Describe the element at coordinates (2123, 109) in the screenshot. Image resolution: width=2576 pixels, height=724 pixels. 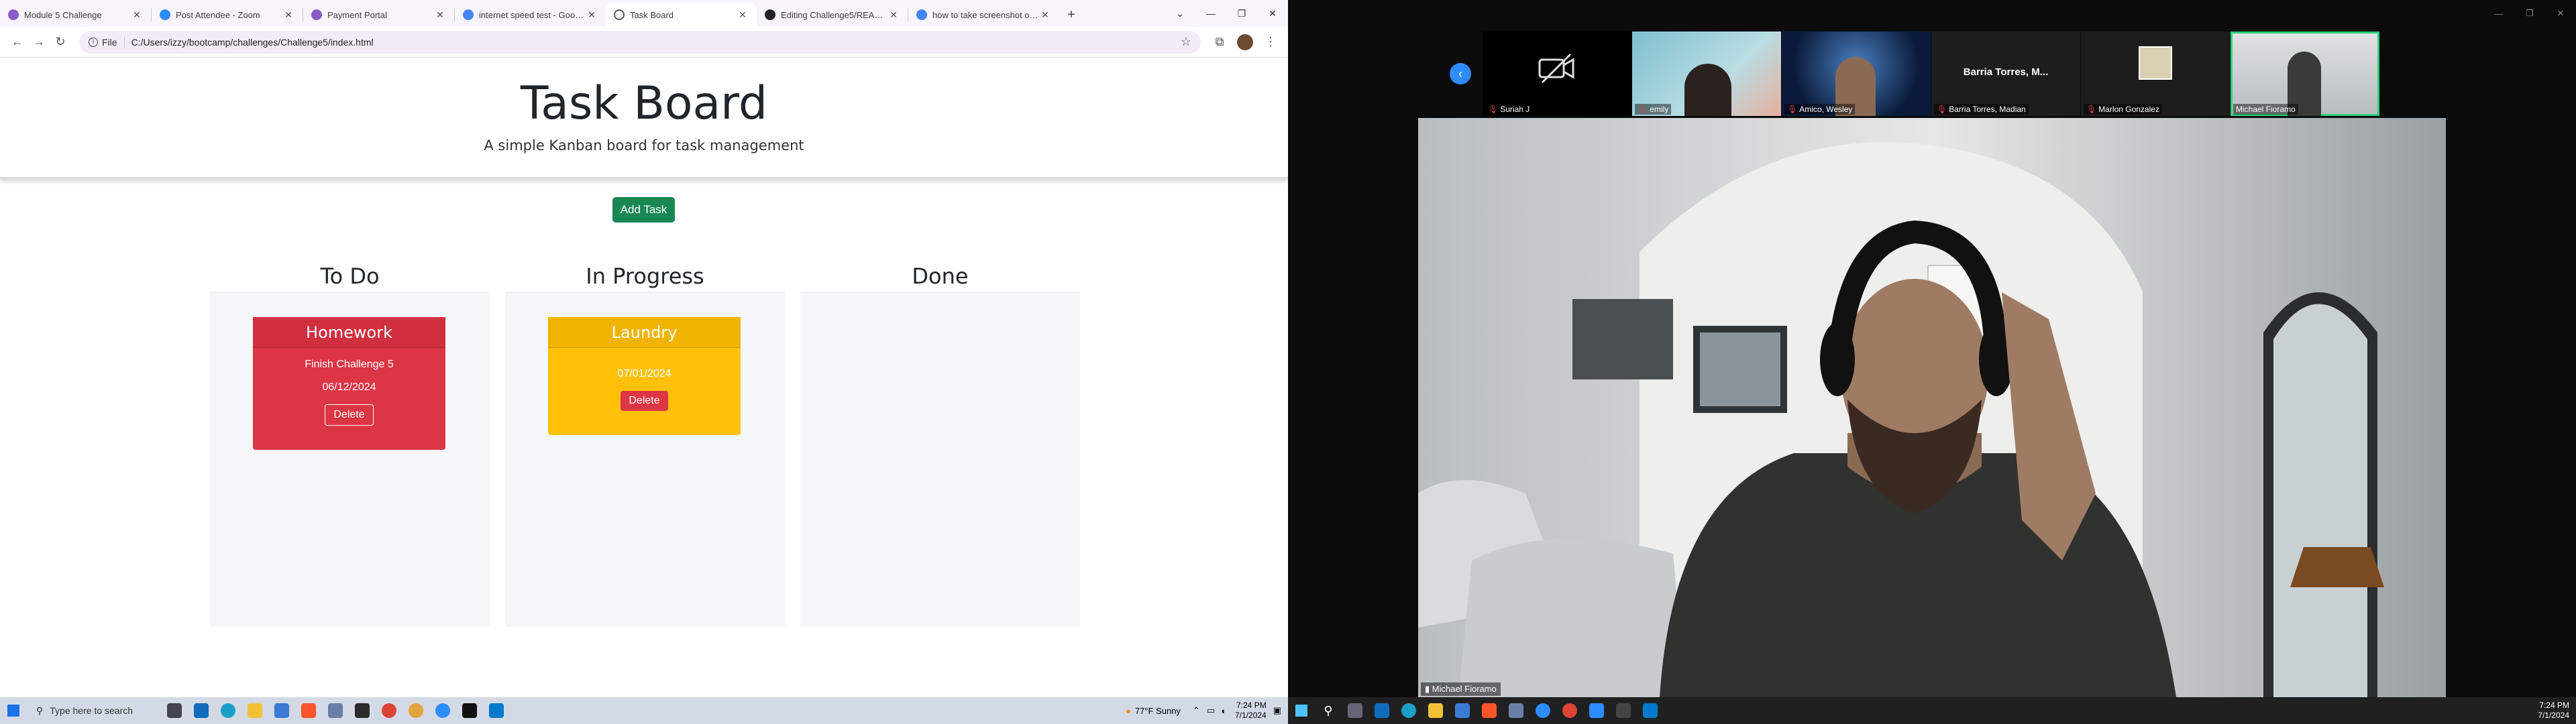
I see `participant-name: 🎙 Marlon Gonzalez` at that location.